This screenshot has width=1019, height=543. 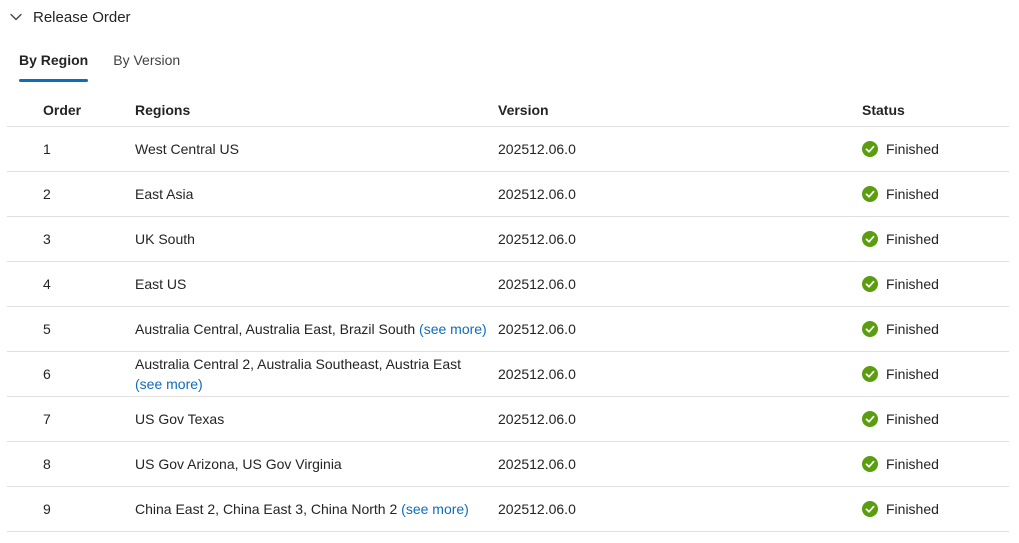 What do you see at coordinates (311, 239) in the screenshot?
I see `regions-cell: UK South` at bounding box center [311, 239].